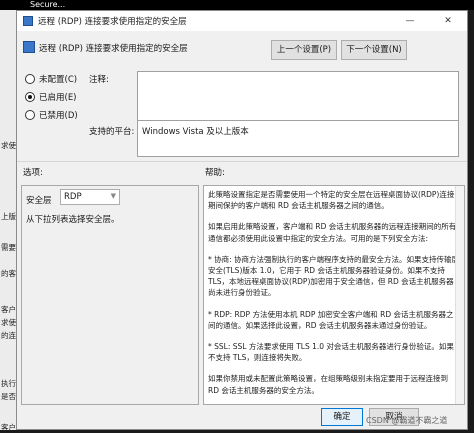  Describe the element at coordinates (448, 21) in the screenshot. I see `close-icon: ✕` at that location.